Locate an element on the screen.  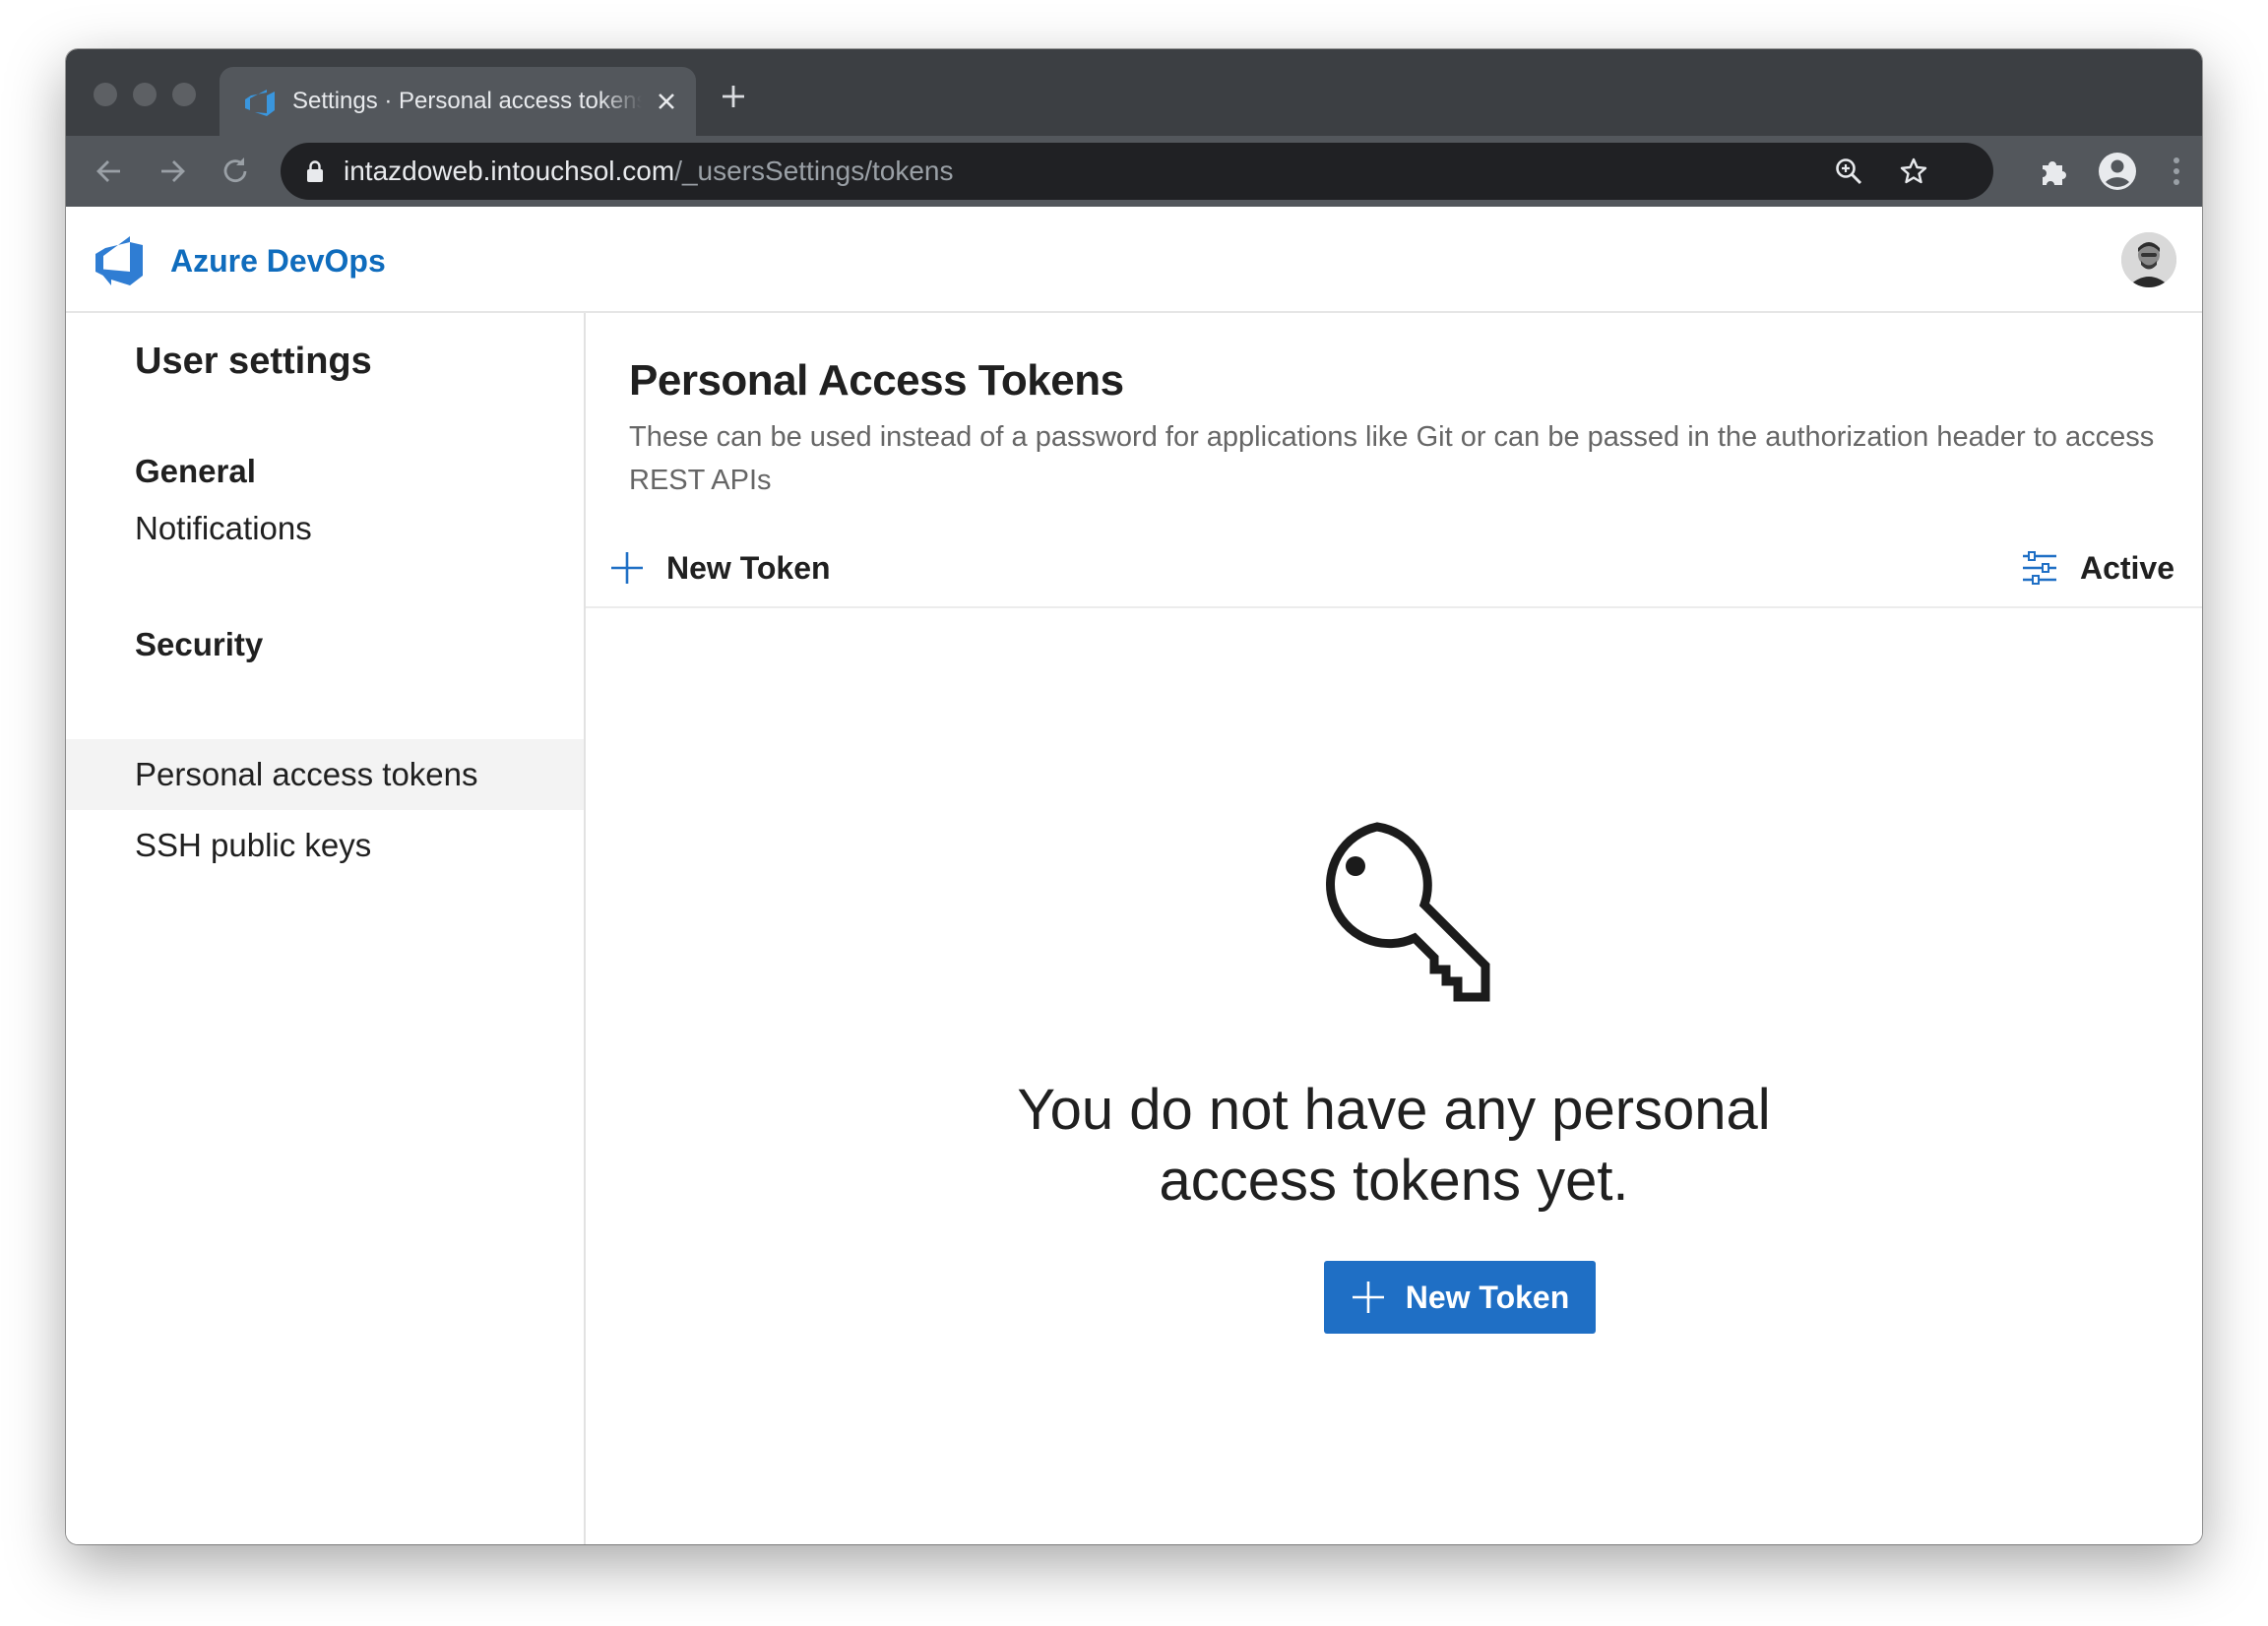
minimize-window-button is located at coordinates (145, 94).